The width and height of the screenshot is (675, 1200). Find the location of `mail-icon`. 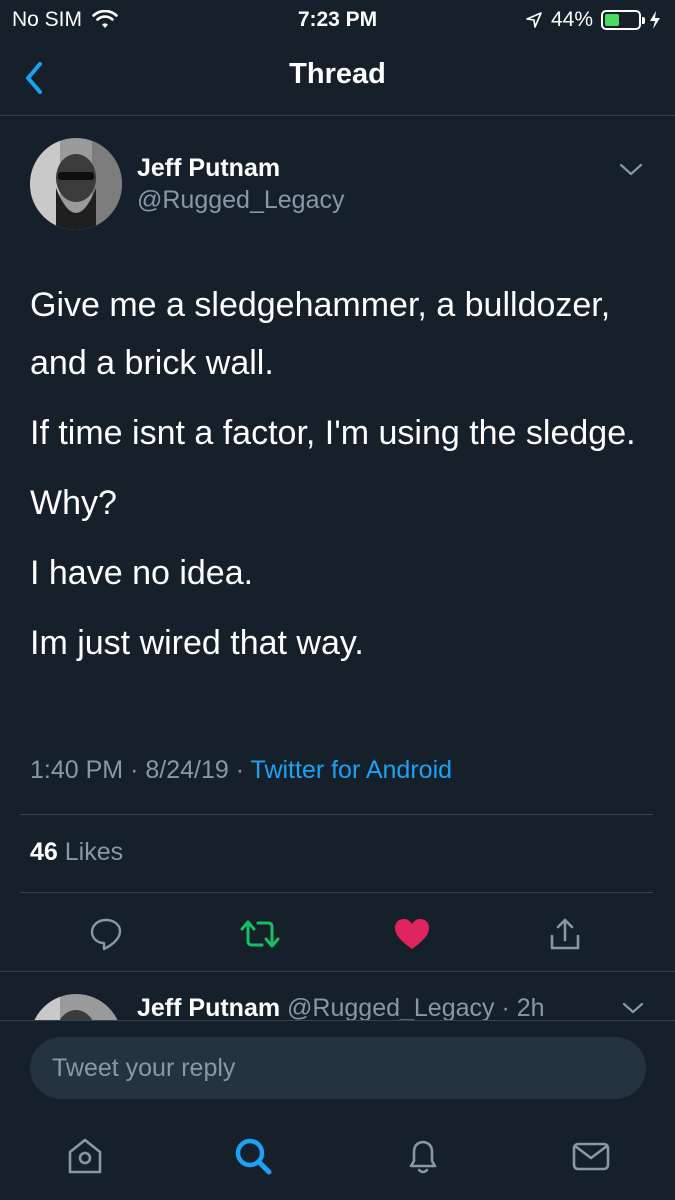

mail-icon is located at coordinates (591, 1156).